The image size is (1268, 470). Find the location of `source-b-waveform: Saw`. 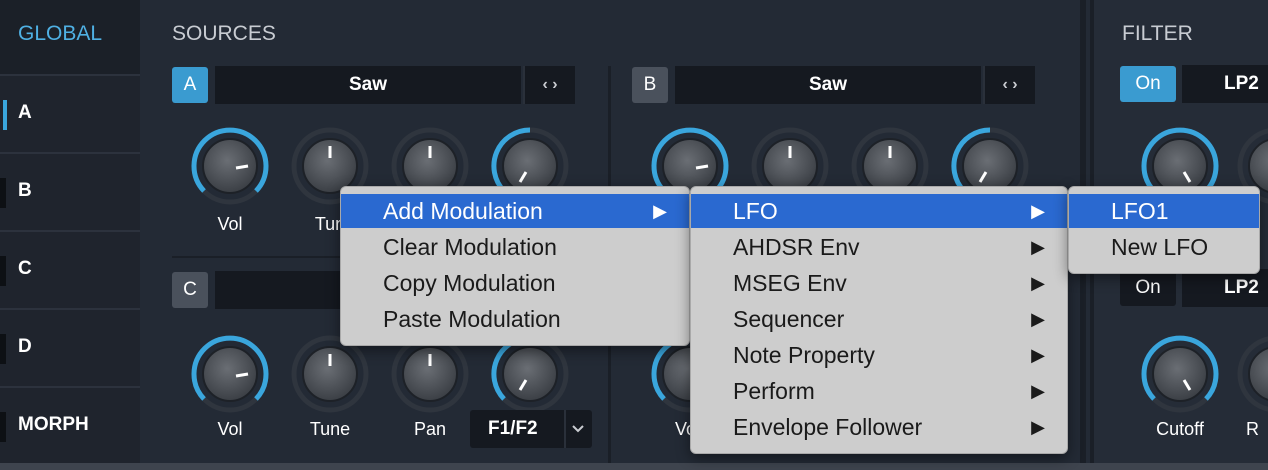

source-b-waveform: Saw is located at coordinates (828, 85).